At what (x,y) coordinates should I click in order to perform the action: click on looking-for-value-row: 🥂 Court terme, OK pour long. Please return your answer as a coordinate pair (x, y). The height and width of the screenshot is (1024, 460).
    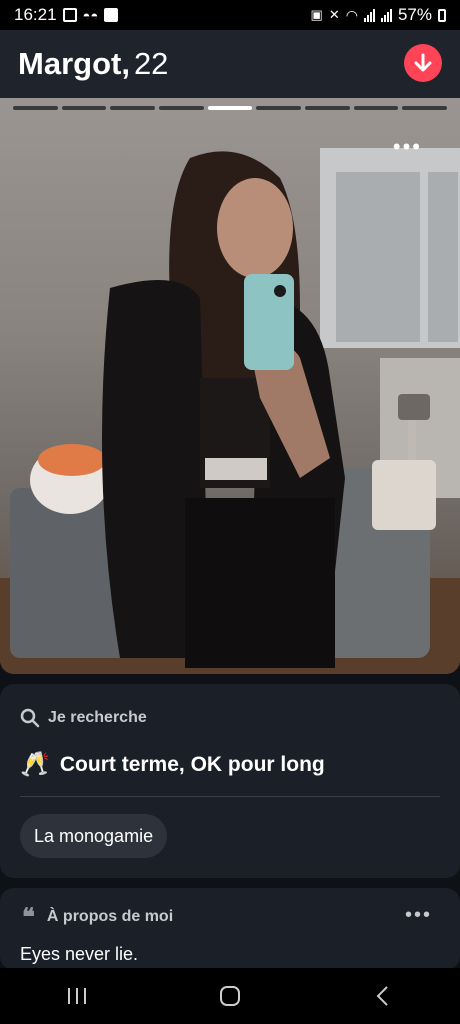
    Looking at the image, I should click on (172, 764).